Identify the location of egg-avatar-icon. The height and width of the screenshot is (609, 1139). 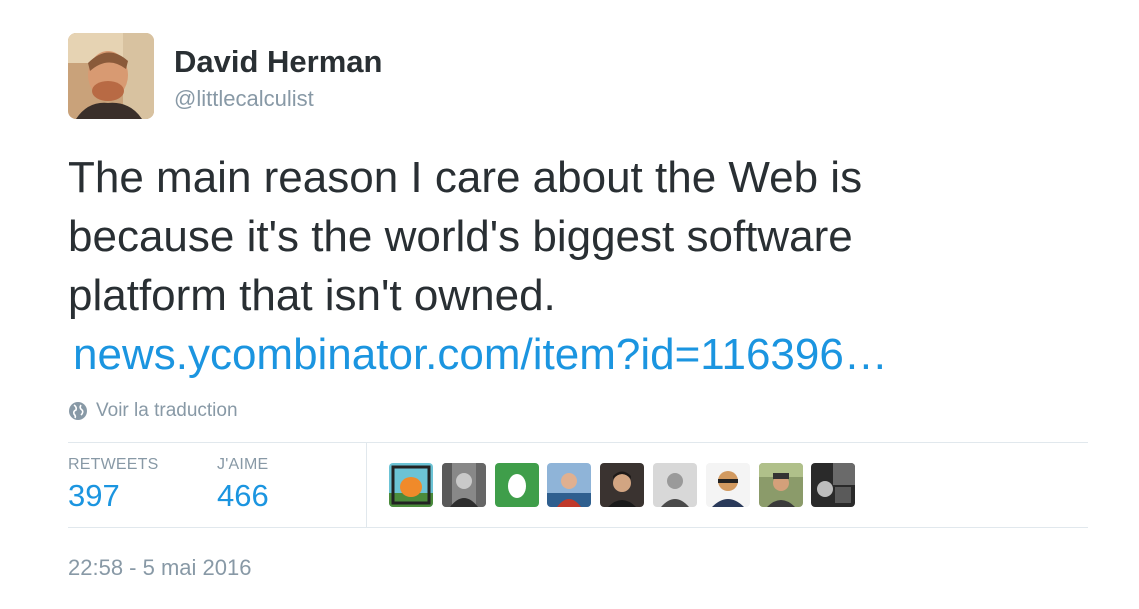
(516, 485).